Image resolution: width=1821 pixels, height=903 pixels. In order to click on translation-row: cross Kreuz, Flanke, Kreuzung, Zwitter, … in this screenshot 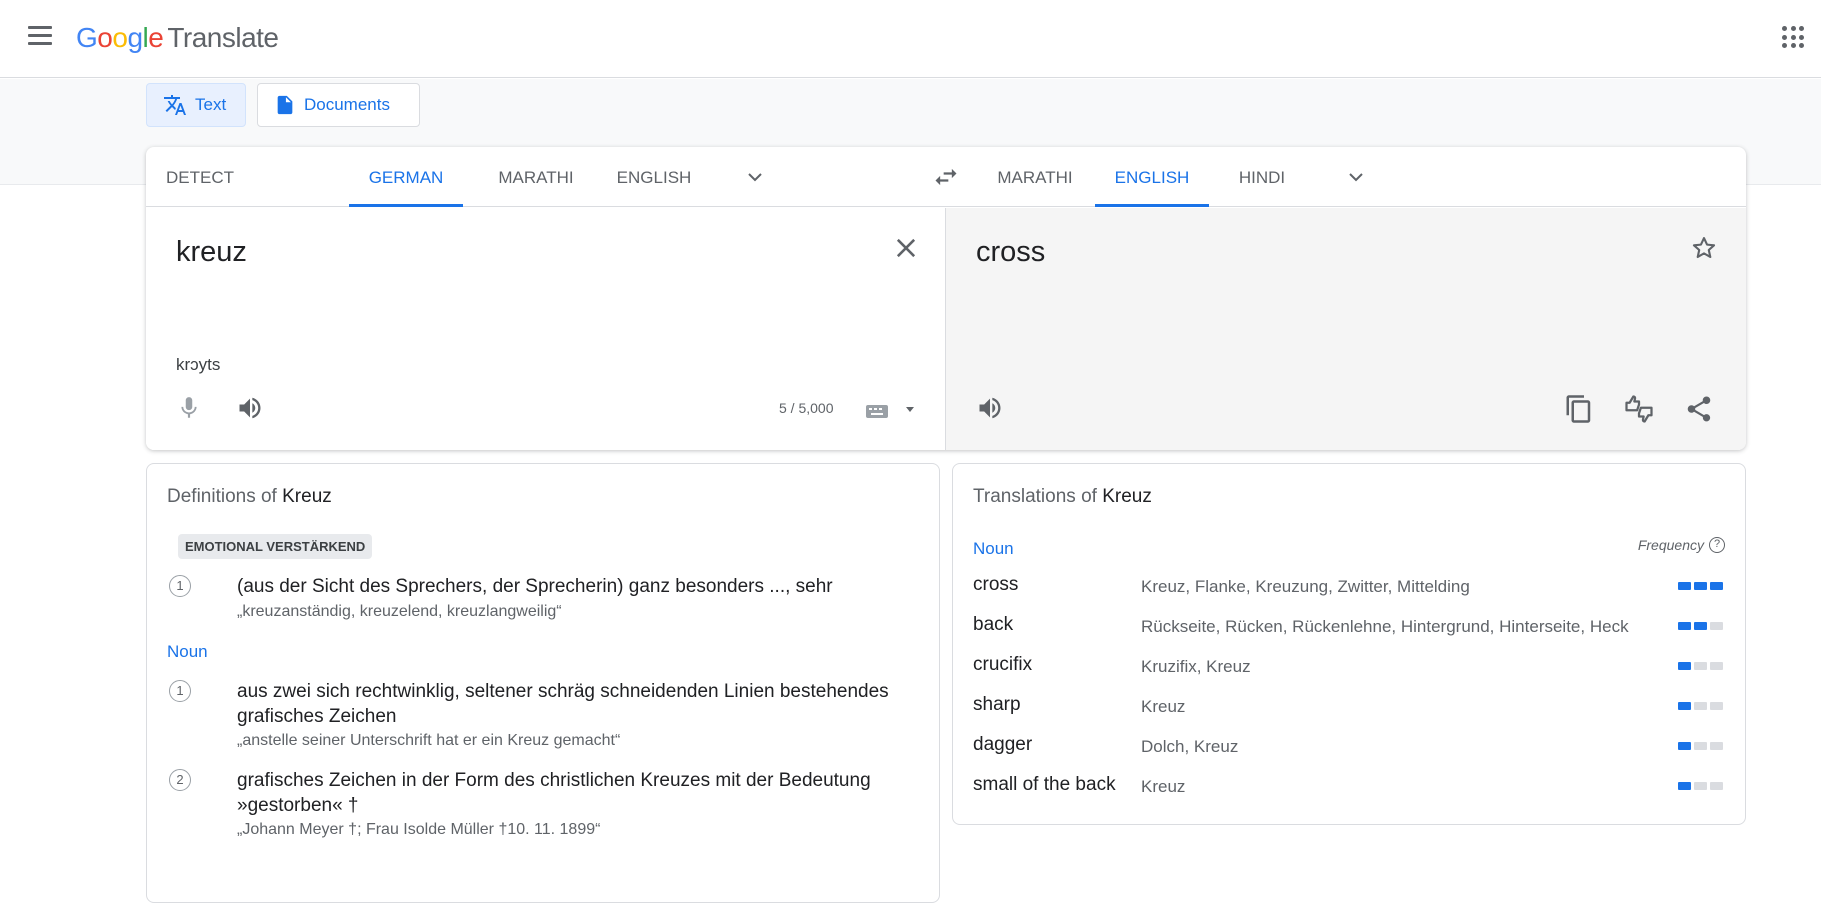, I will do `click(1348, 593)`.